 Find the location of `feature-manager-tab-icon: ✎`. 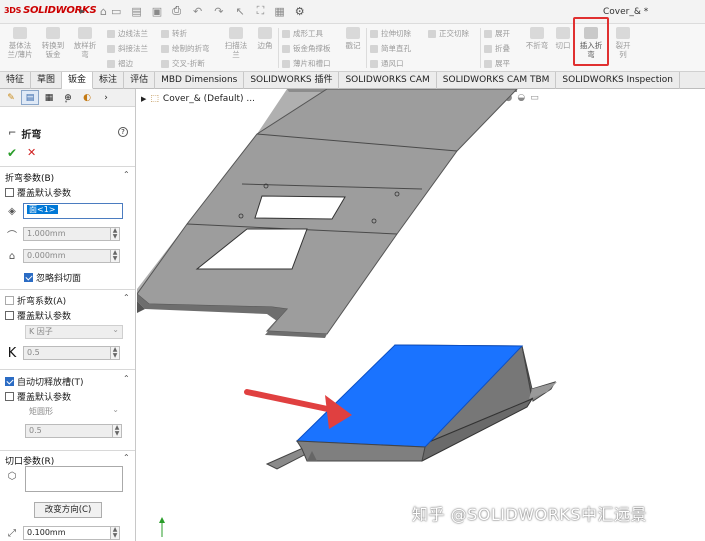

feature-manager-tab-icon: ✎ is located at coordinates (11, 97).